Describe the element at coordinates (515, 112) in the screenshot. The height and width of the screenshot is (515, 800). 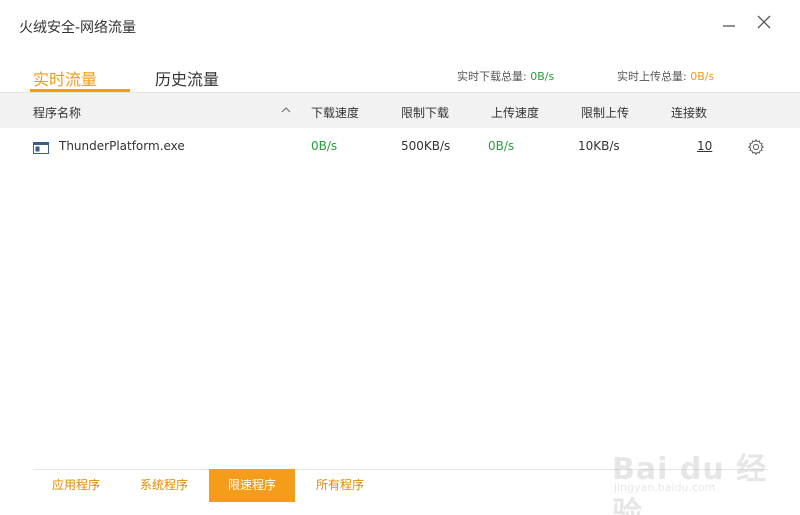
I see `header-upload-speed: 上传速度` at that location.